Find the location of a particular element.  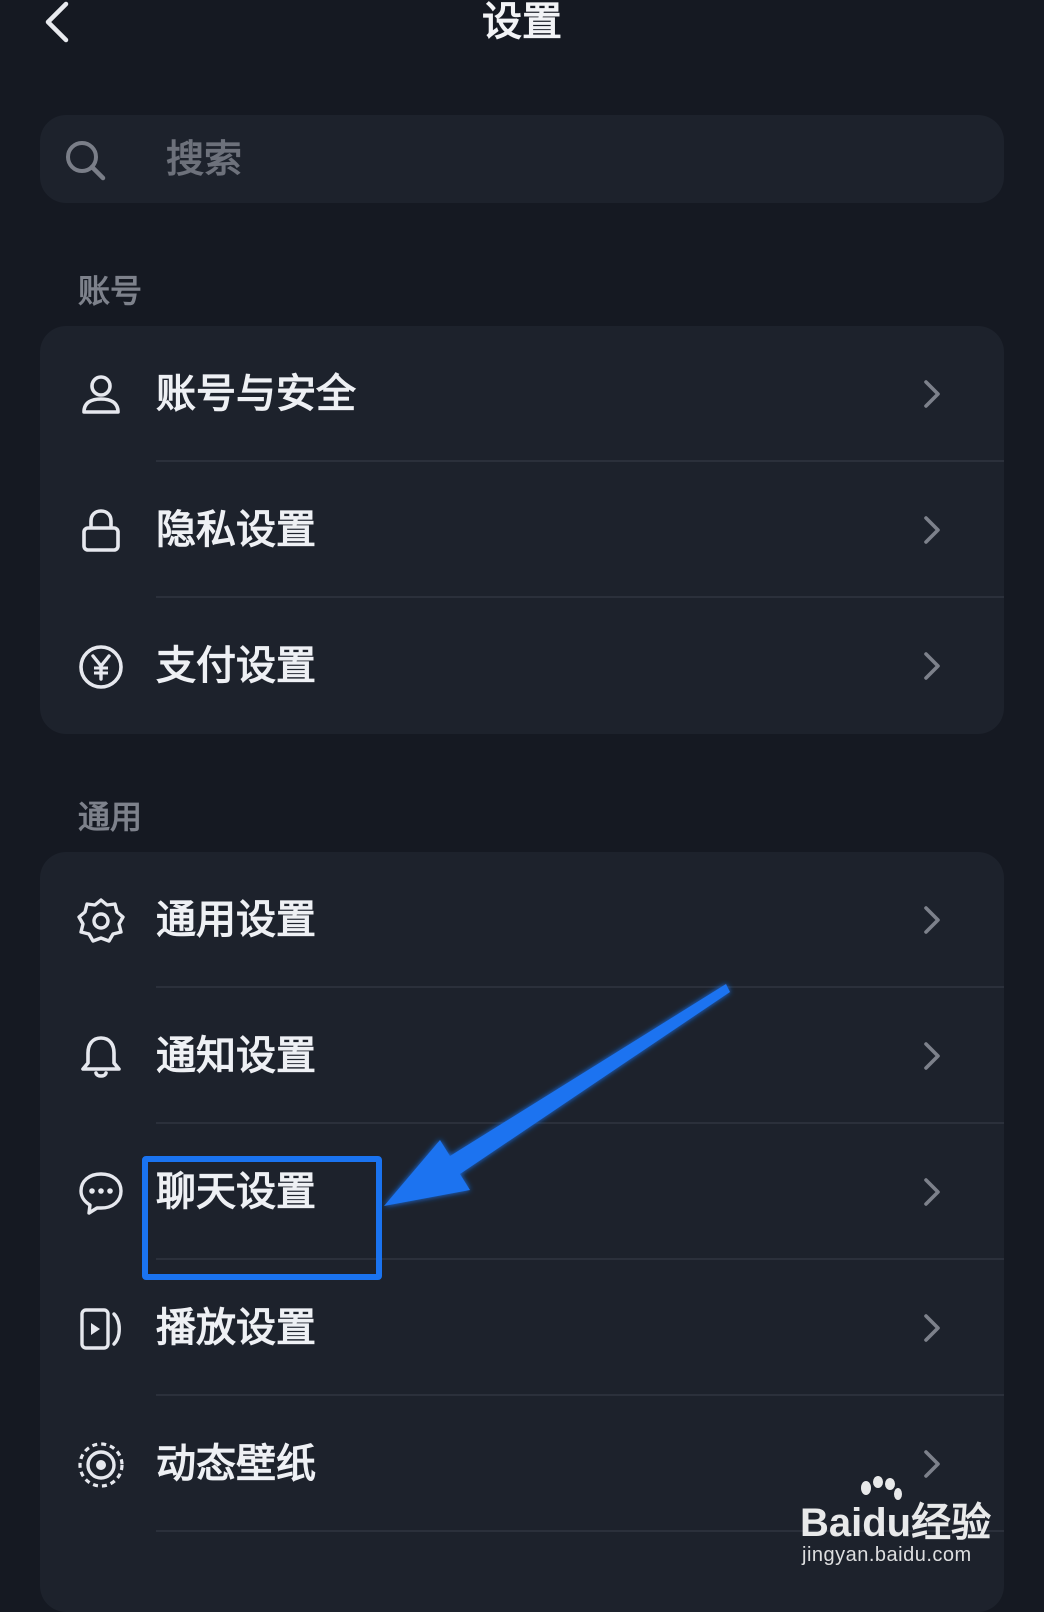

yuan-icon is located at coordinates (101, 667).